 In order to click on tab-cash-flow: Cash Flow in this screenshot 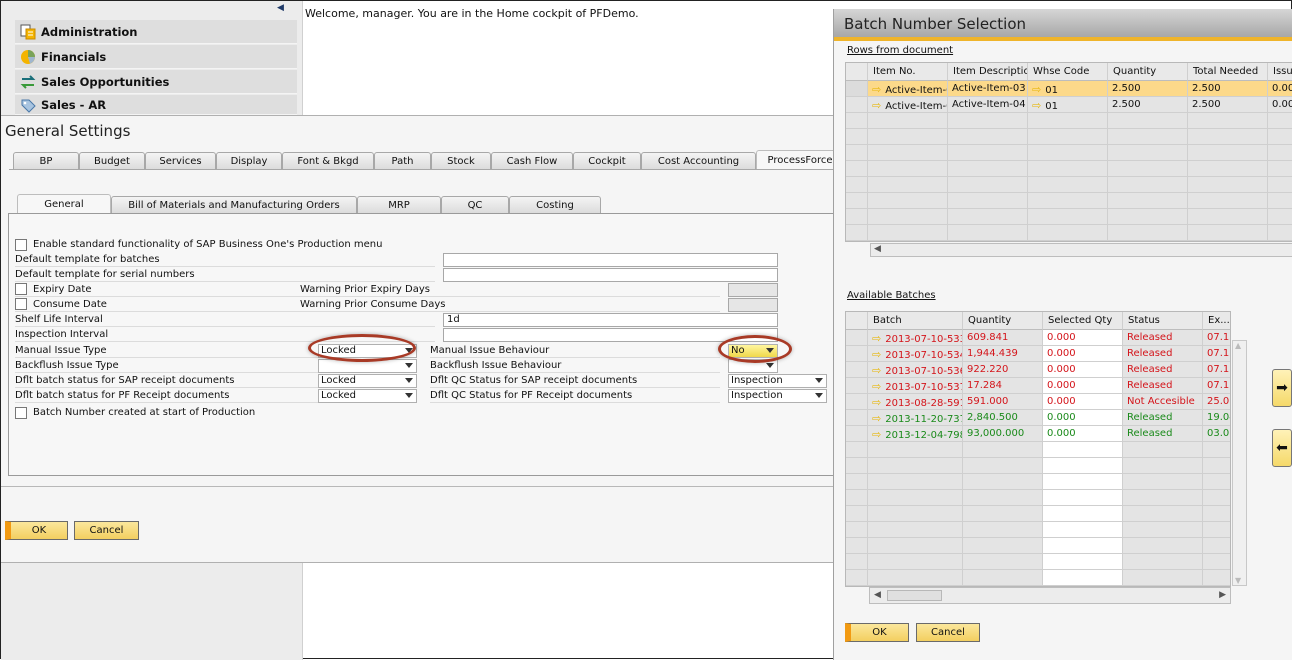, I will do `click(532, 160)`.